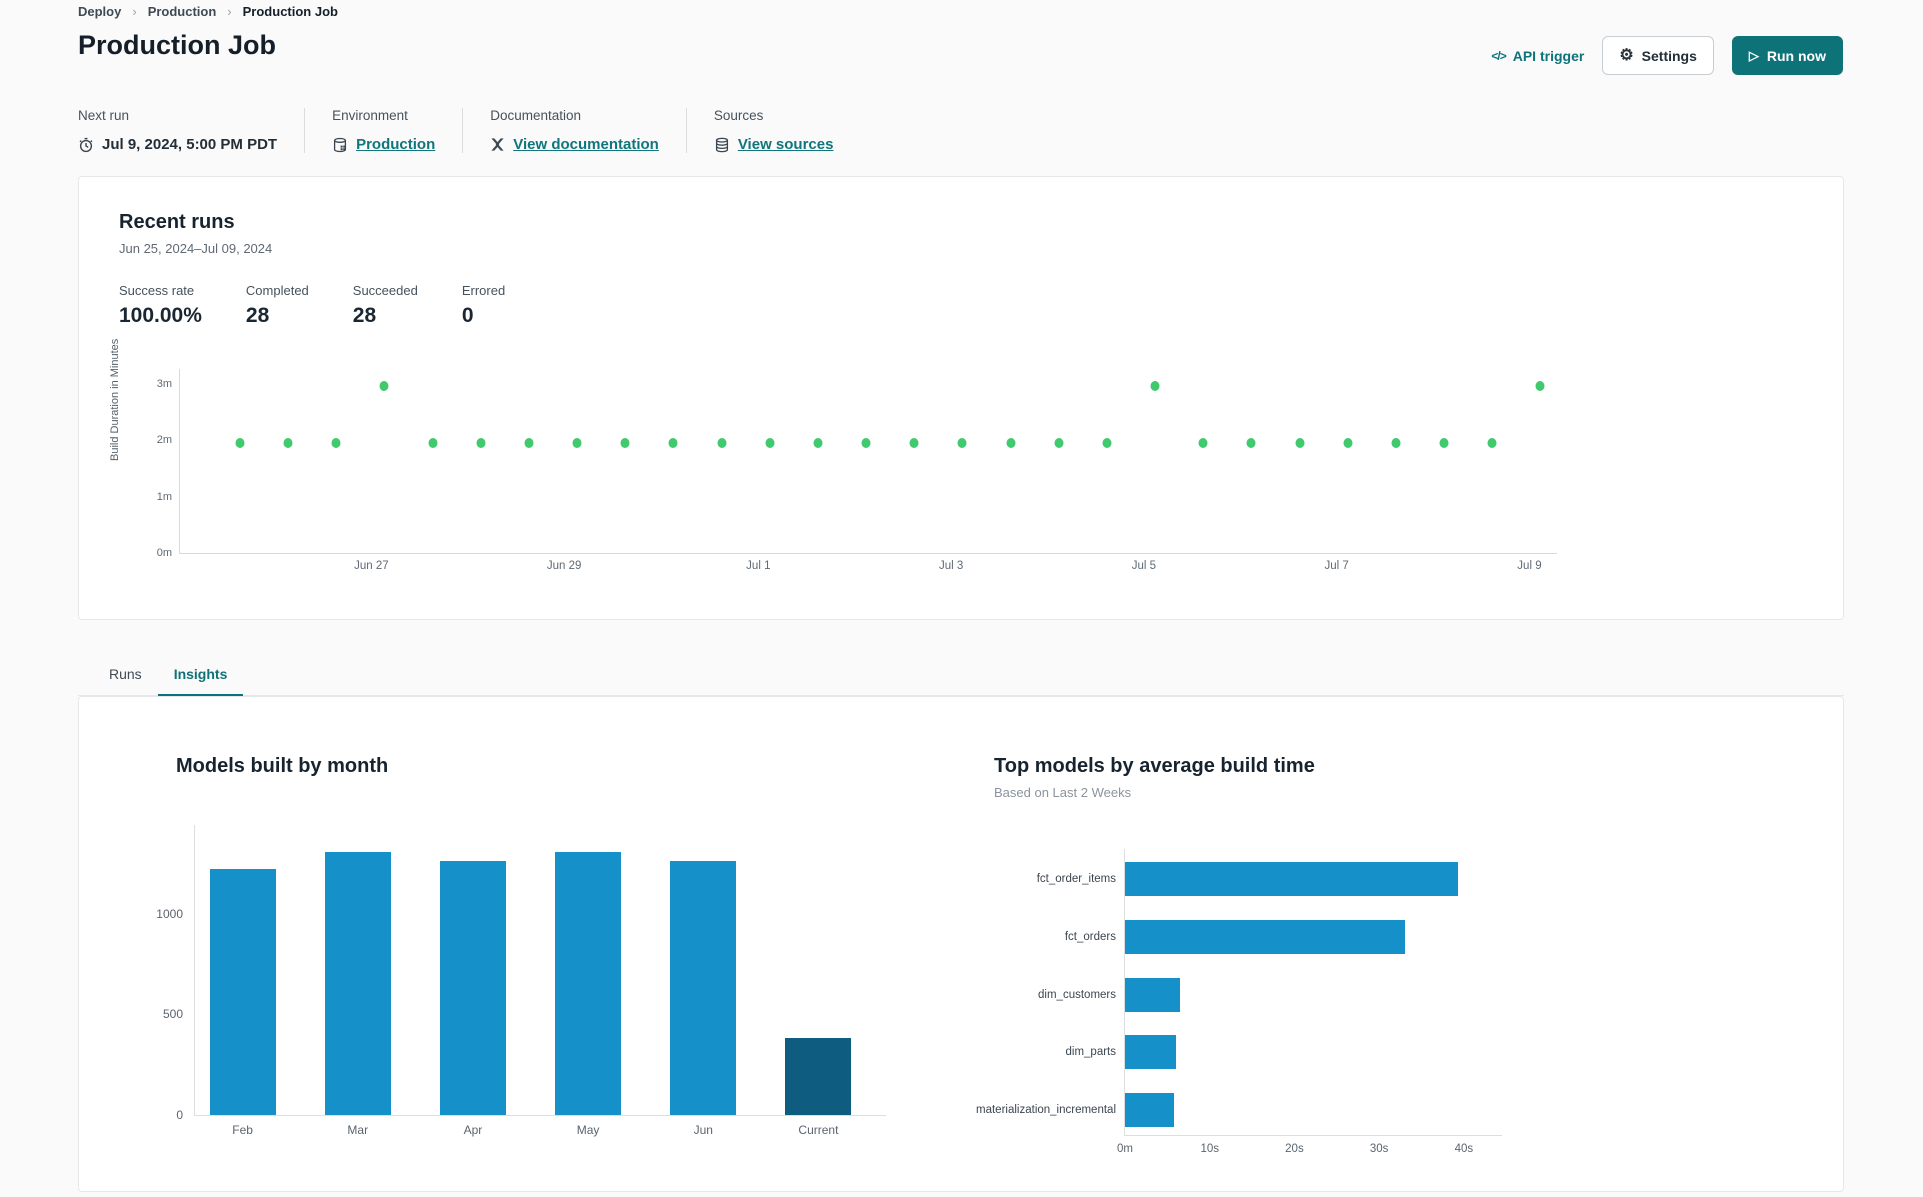  I want to click on clock-icon, so click(86, 145).